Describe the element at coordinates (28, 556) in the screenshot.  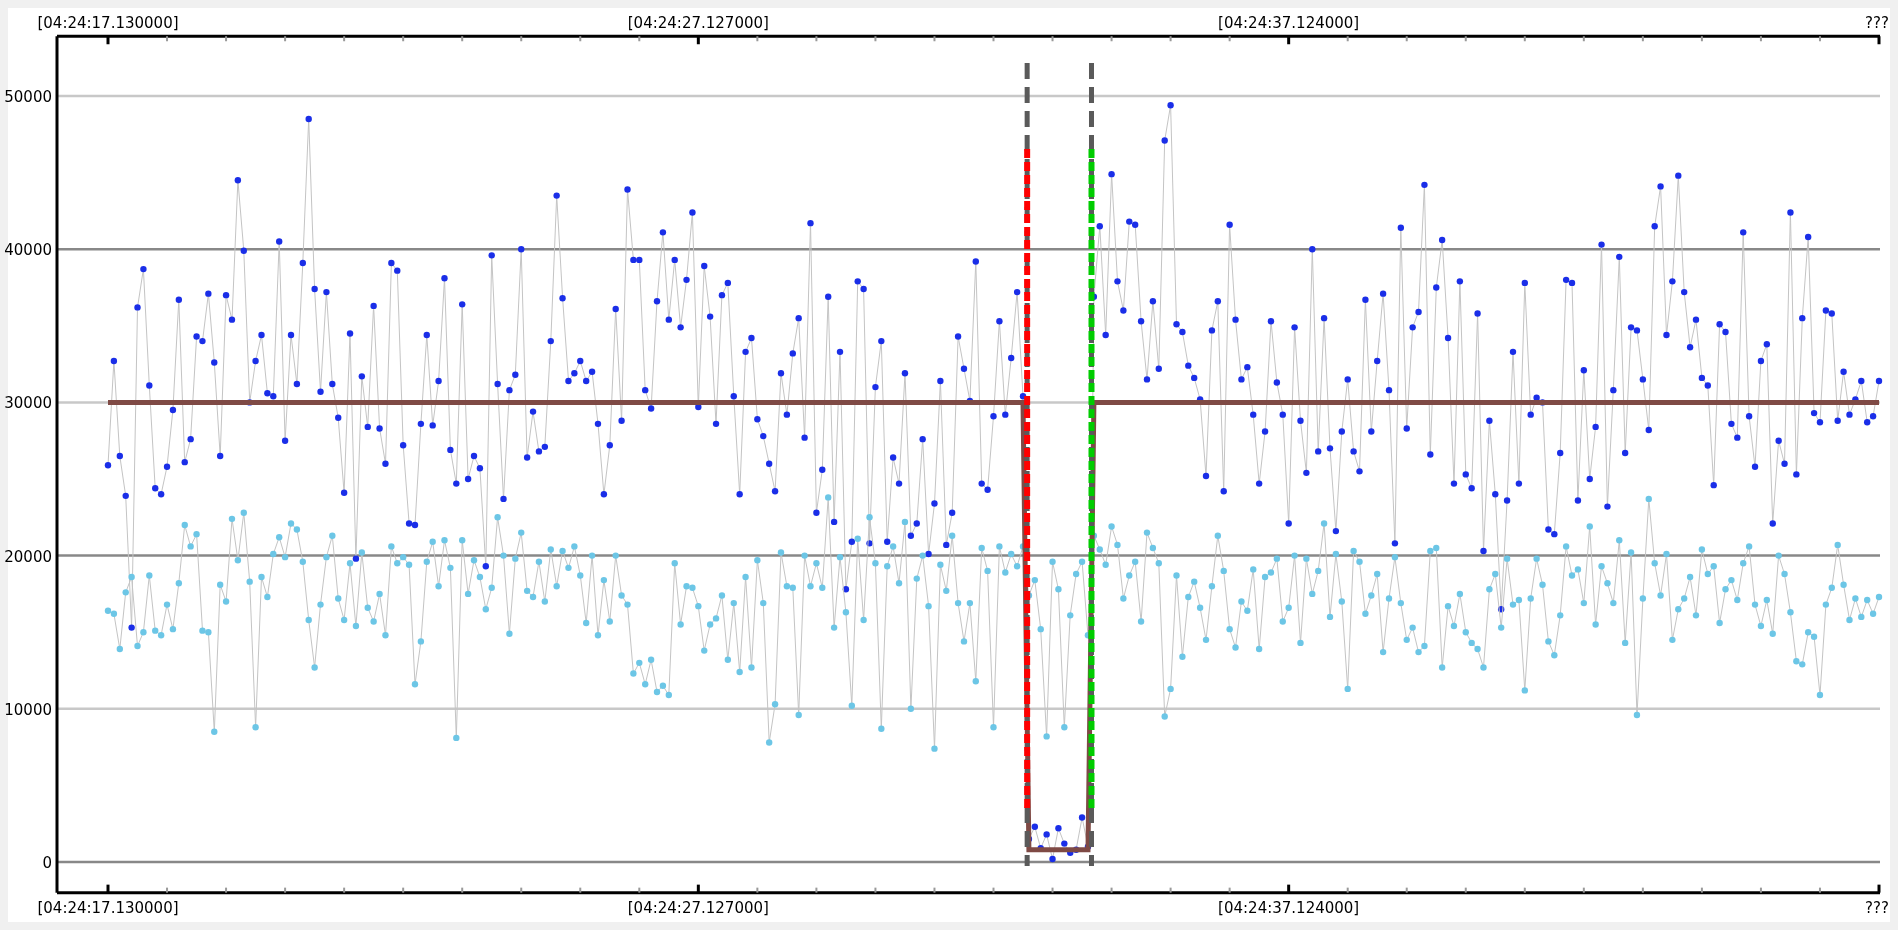
I see `y-axis-label: 20000` at that location.